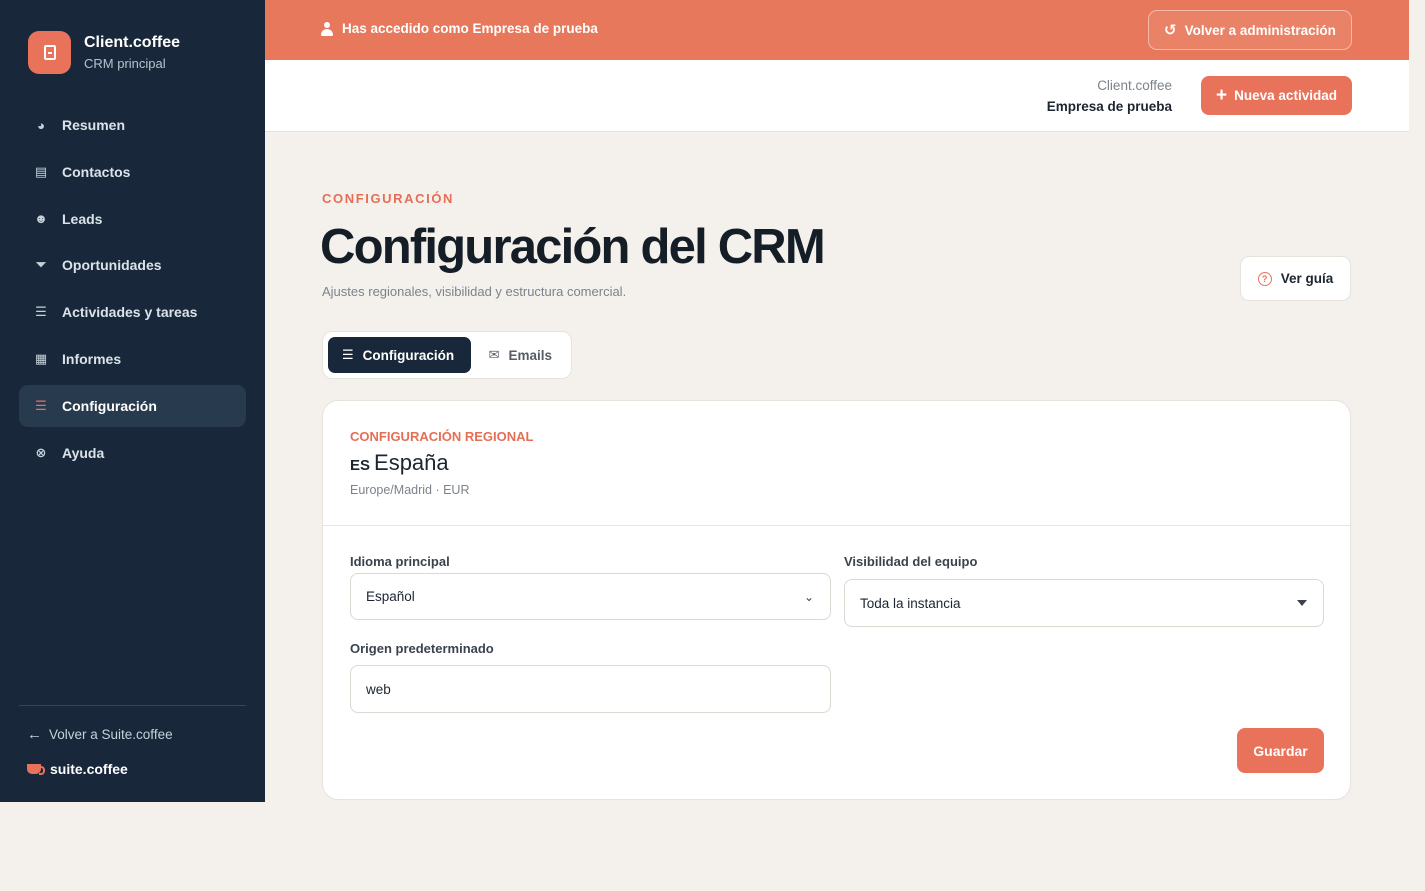 The height and width of the screenshot is (891, 1425). I want to click on language-select: Español ⌄, so click(590, 596).